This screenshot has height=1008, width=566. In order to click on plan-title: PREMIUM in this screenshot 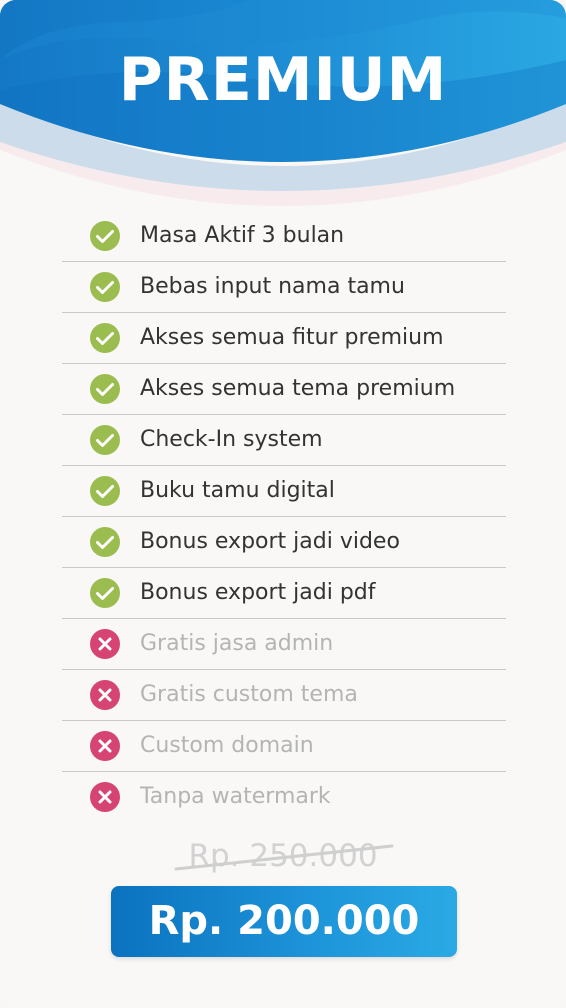, I will do `click(283, 80)`.